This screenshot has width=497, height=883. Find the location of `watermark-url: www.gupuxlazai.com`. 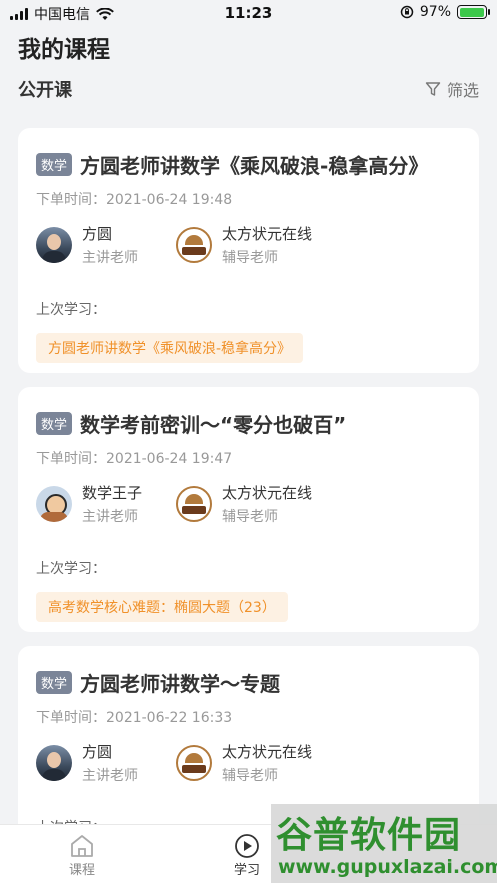

watermark-url: www.gupuxlazai.com is located at coordinates (387, 867).